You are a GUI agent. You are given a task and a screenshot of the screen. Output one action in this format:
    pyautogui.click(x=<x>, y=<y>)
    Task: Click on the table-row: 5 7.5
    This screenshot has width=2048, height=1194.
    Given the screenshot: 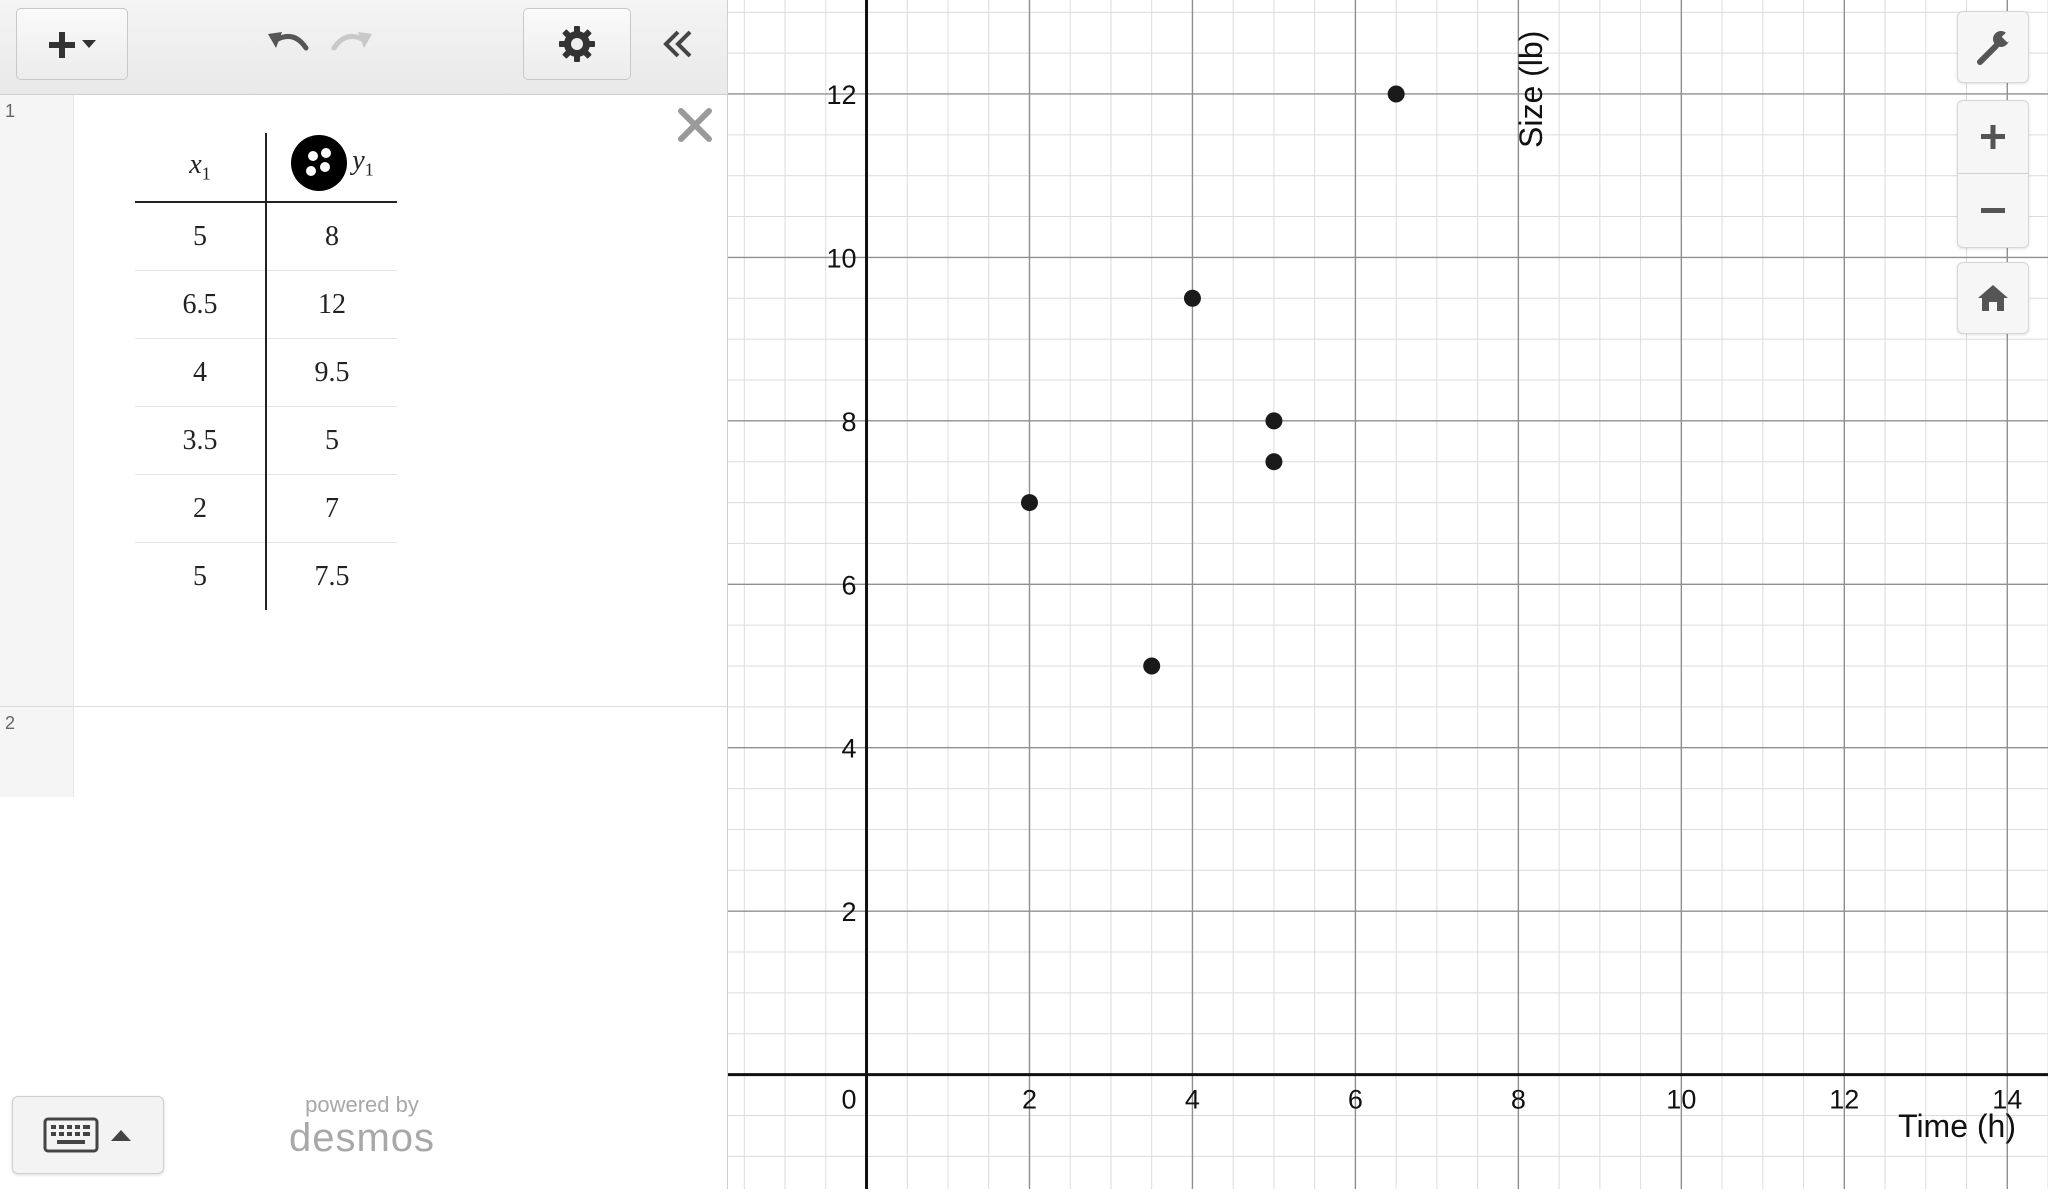 What is the action you would take?
    pyautogui.click(x=266, y=576)
    